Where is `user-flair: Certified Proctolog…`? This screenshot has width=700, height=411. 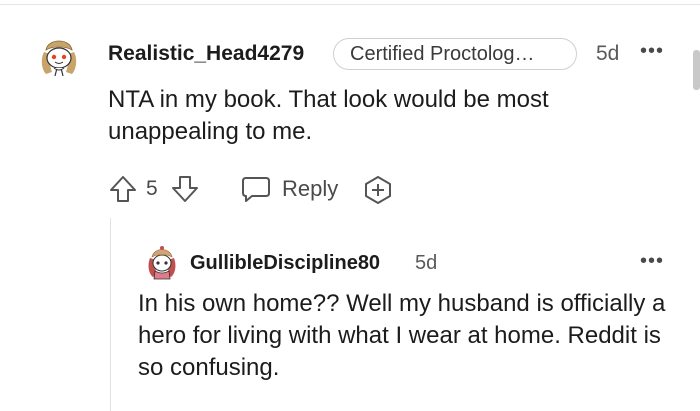
user-flair: Certified Proctolog… is located at coordinates (455, 54).